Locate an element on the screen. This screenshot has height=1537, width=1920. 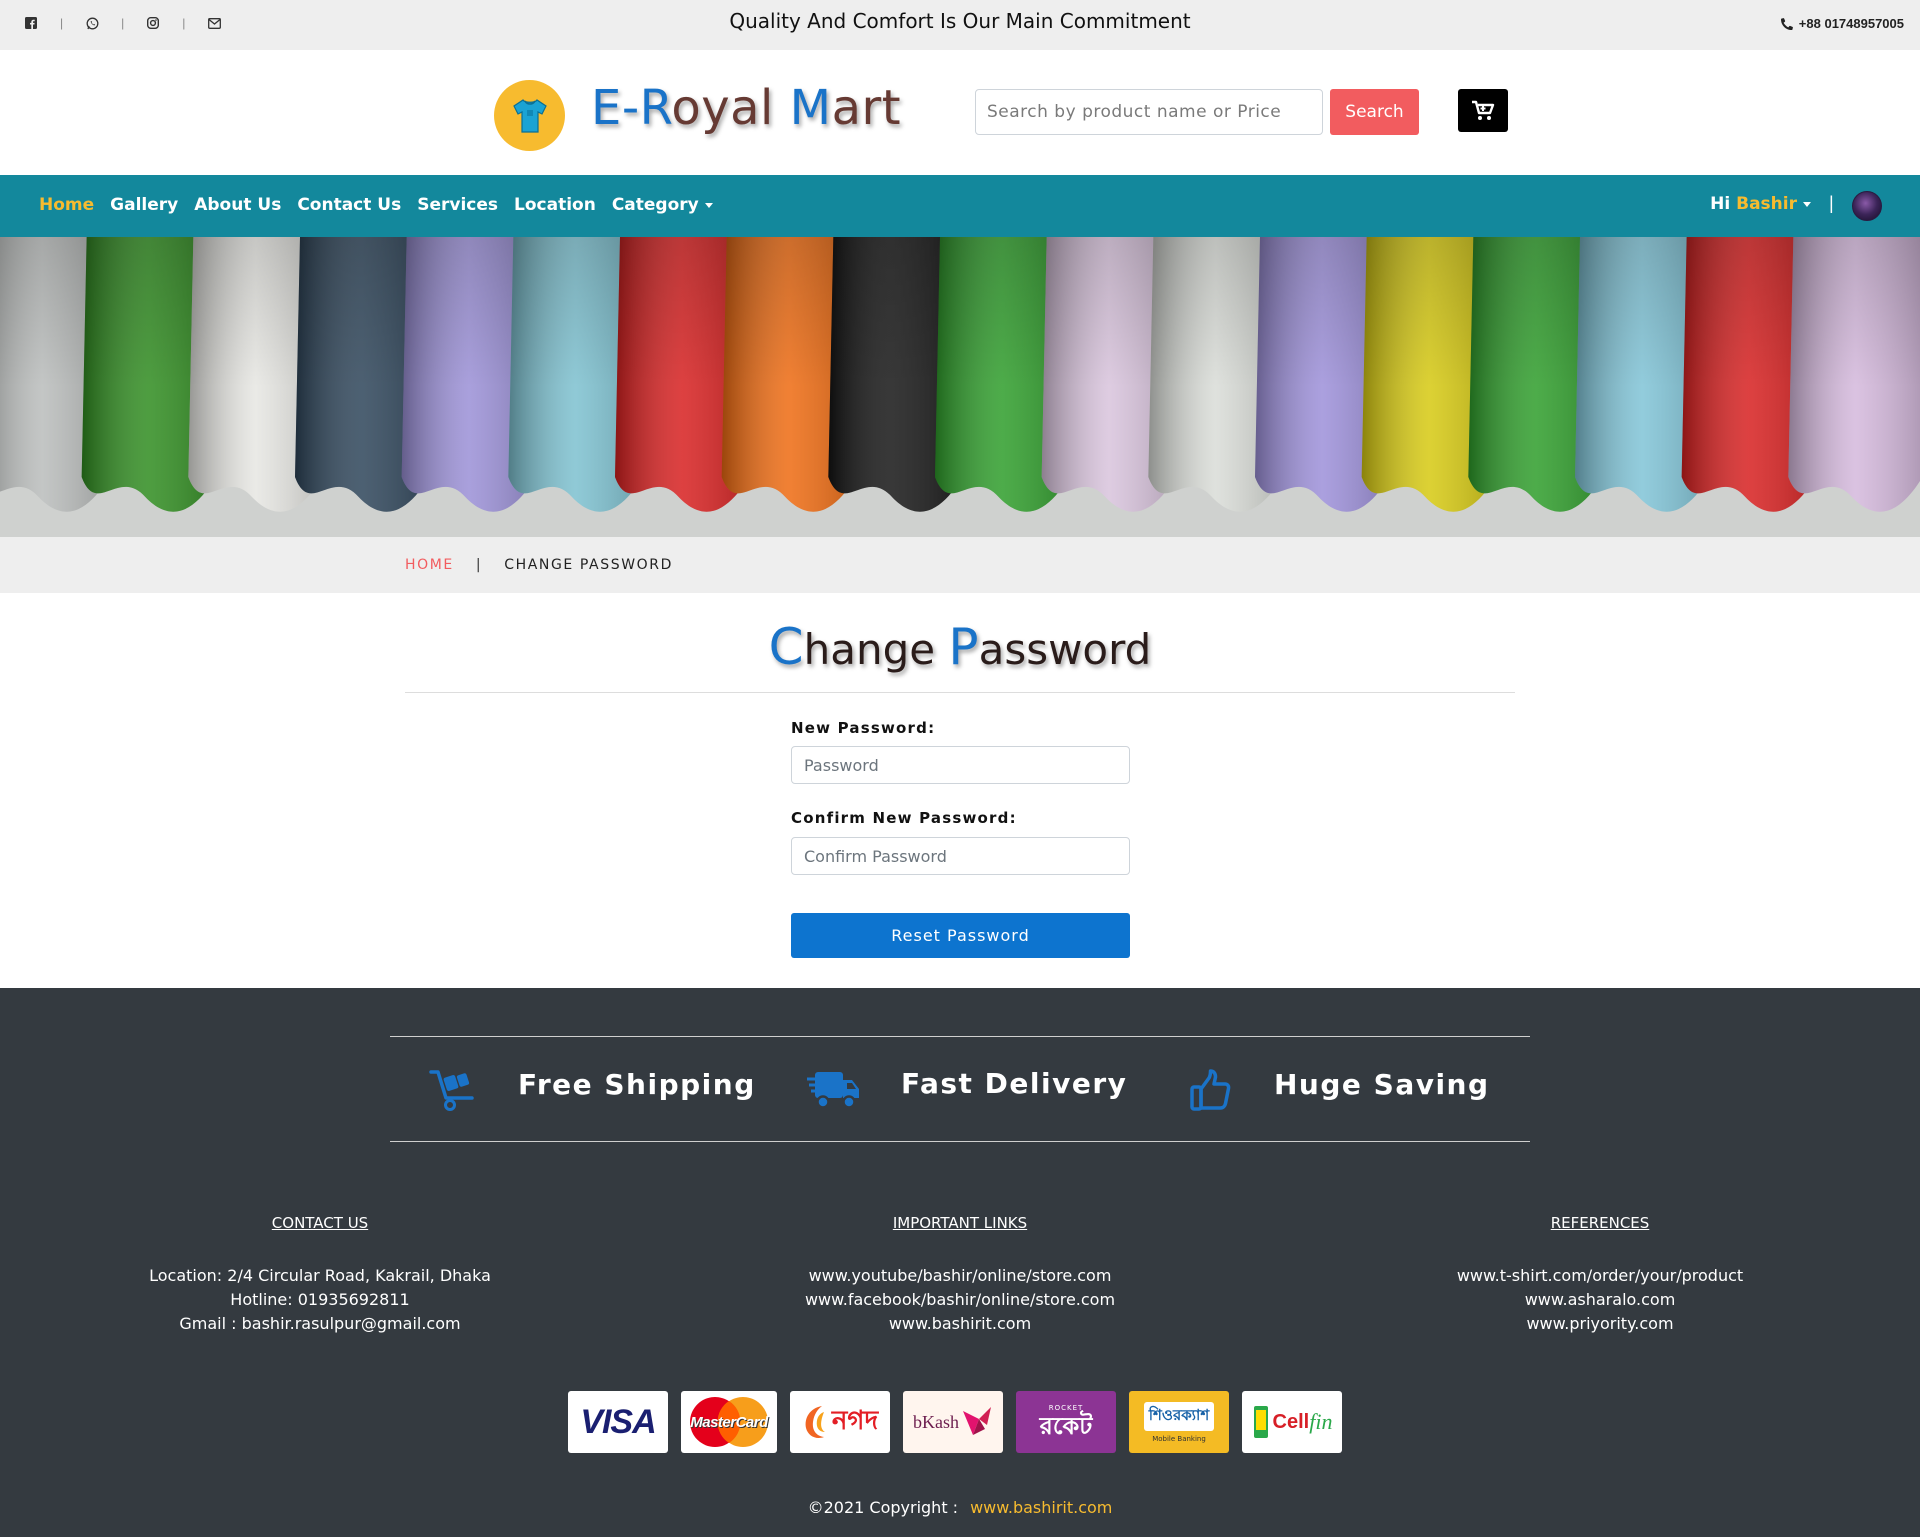
cellfin-cell-text: Cell is located at coordinates (1291, 1421).